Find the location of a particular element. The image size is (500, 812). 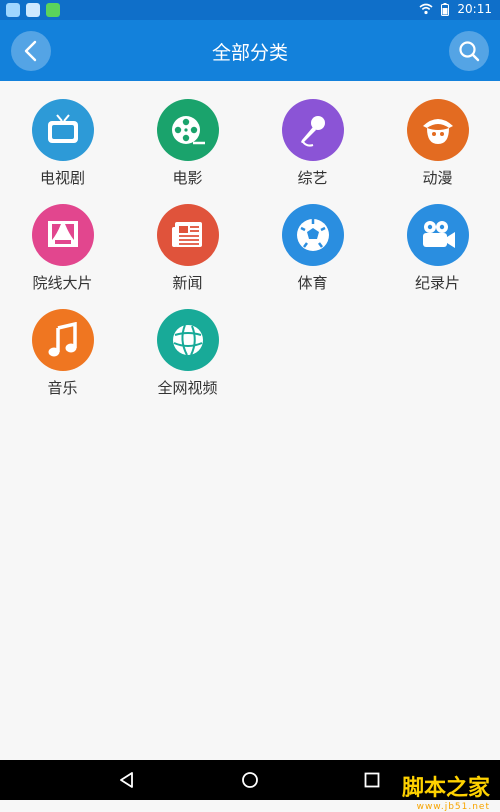

category-movie: 电影 is located at coordinates (187, 143).